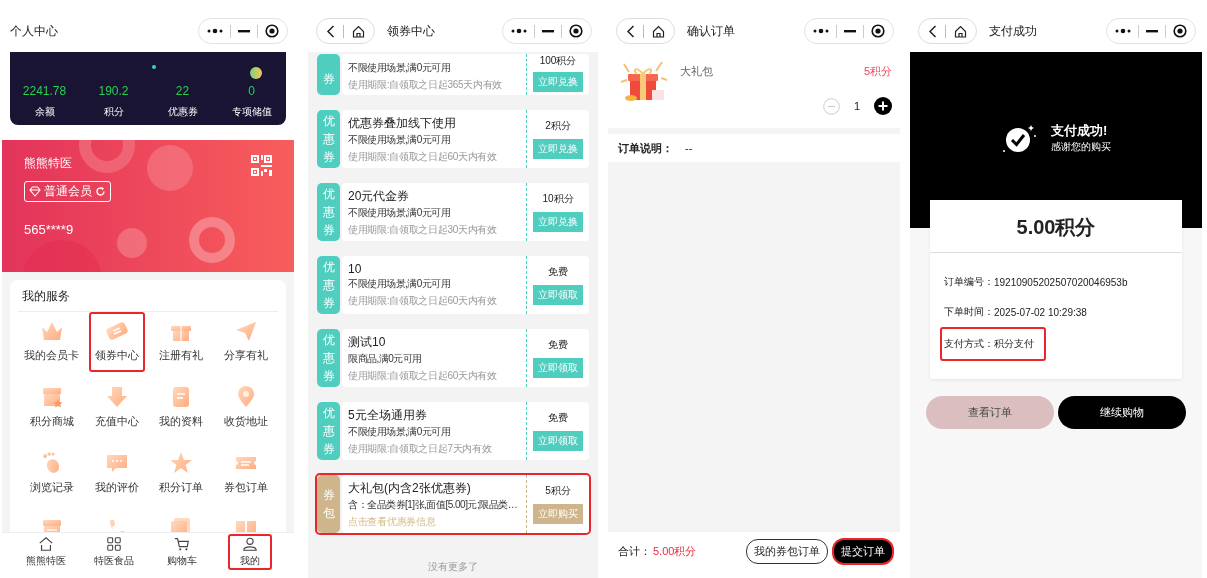  What do you see at coordinates (883, 106) in the screenshot?
I see `plus-icon` at bounding box center [883, 106].